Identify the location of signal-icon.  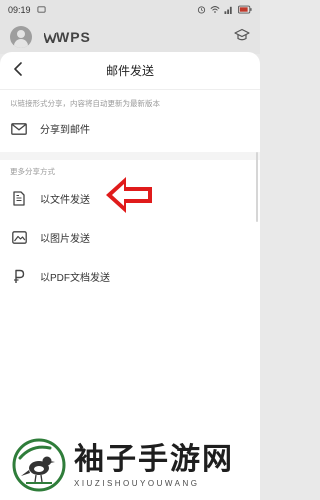
(229, 10).